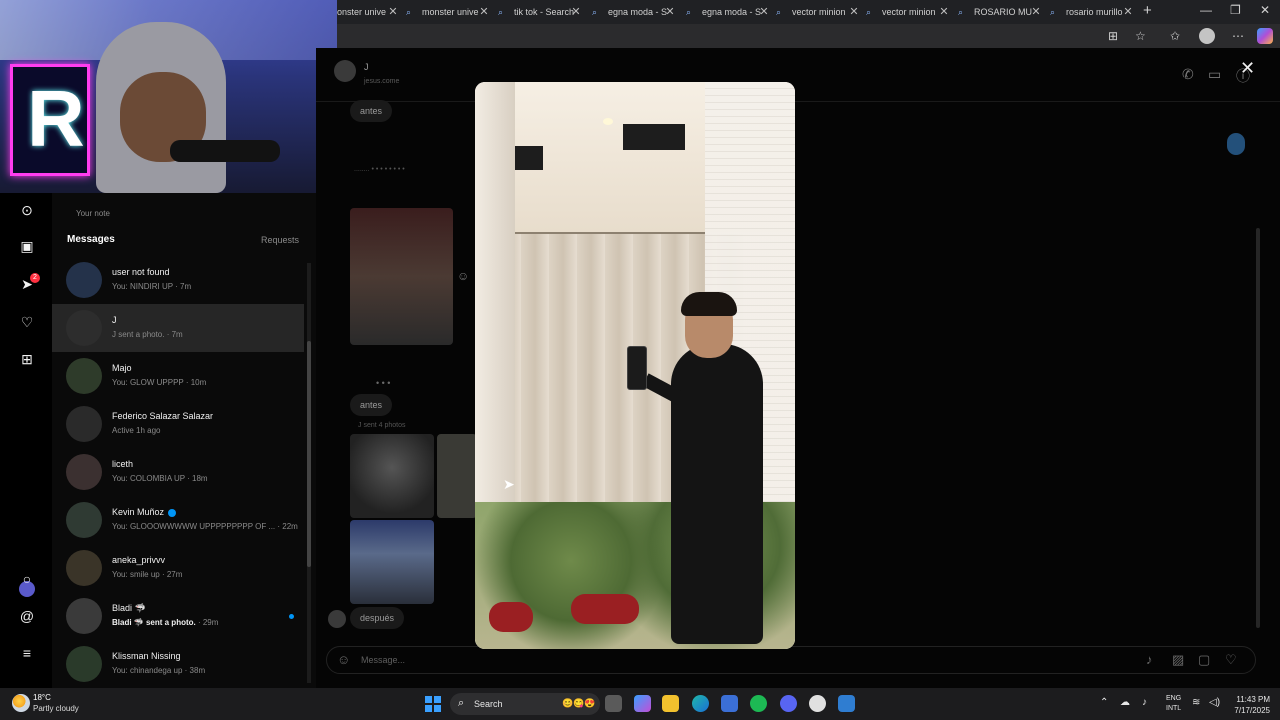 This screenshot has width=1280, height=720. I want to click on weather-condition: Partly cloudy, so click(56, 708).